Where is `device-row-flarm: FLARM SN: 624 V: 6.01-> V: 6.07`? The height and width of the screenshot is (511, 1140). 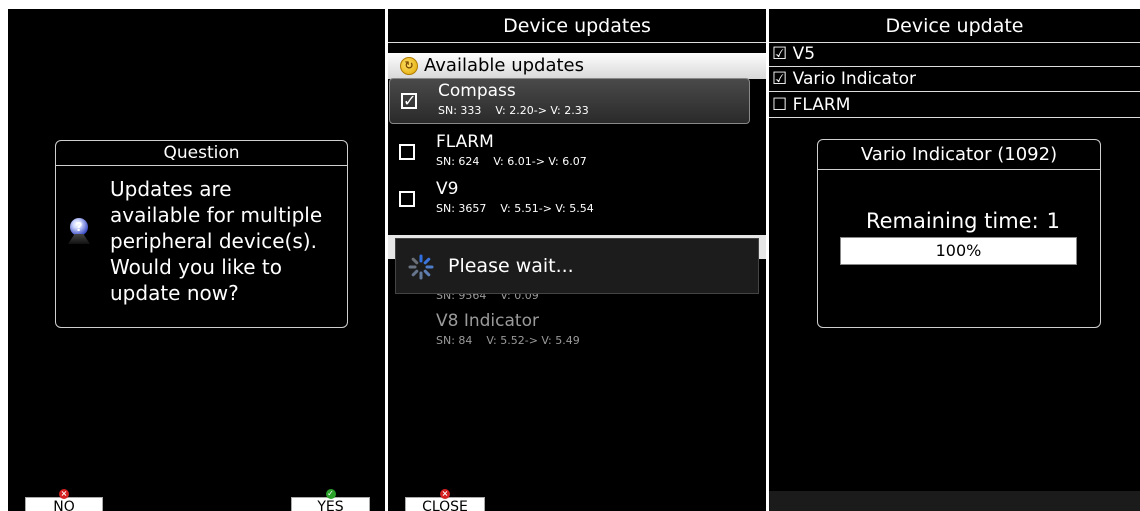
device-row-flarm: FLARM SN: 624 V: 6.01-> V: 6.07 is located at coordinates (577, 153).